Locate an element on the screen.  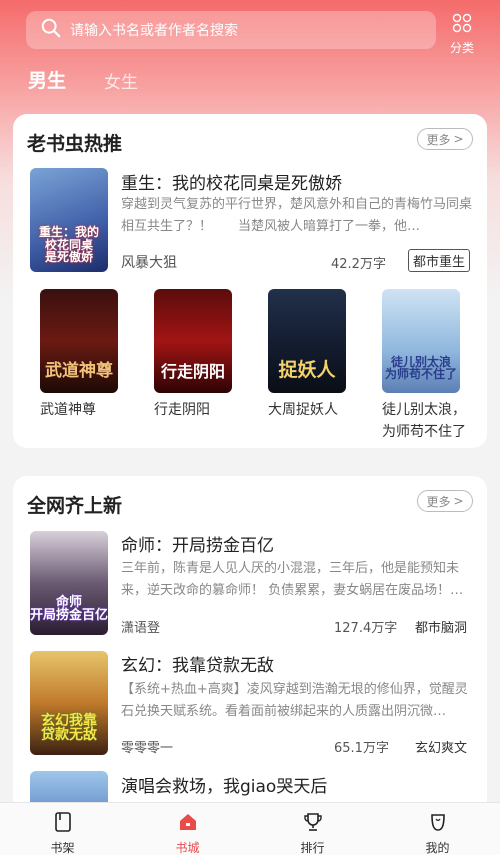
home-icon is located at coordinates (188, 823).